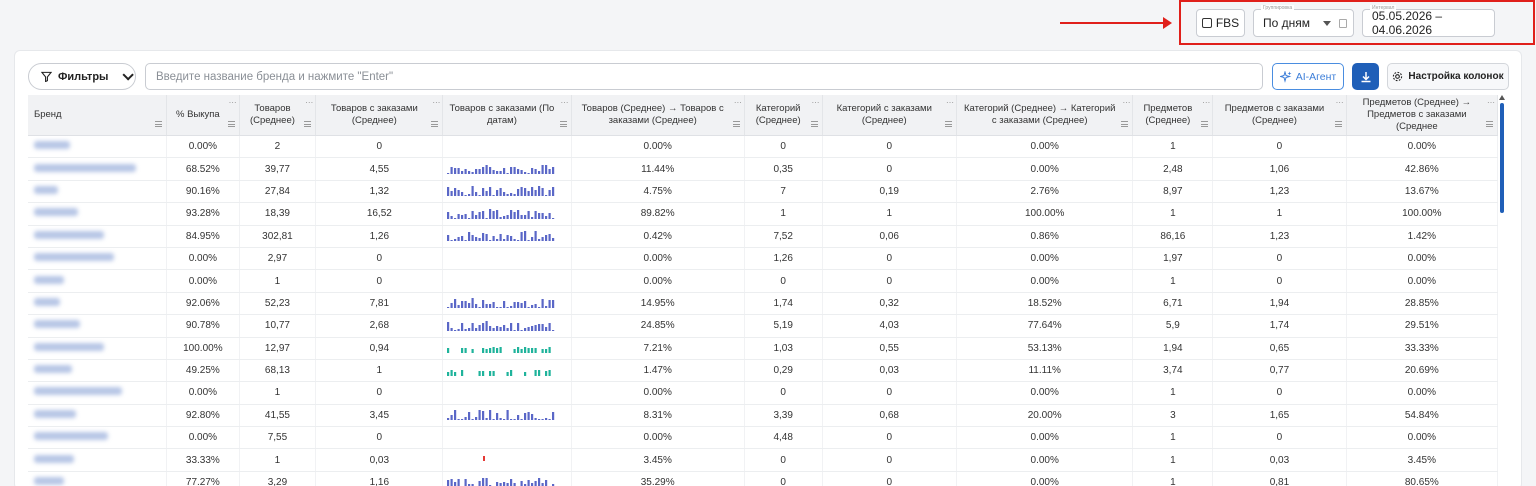 Image resolution: width=1536 pixels, height=486 pixels. What do you see at coordinates (1502, 158) in the screenshot?
I see `scrollbar-thumb` at bounding box center [1502, 158].